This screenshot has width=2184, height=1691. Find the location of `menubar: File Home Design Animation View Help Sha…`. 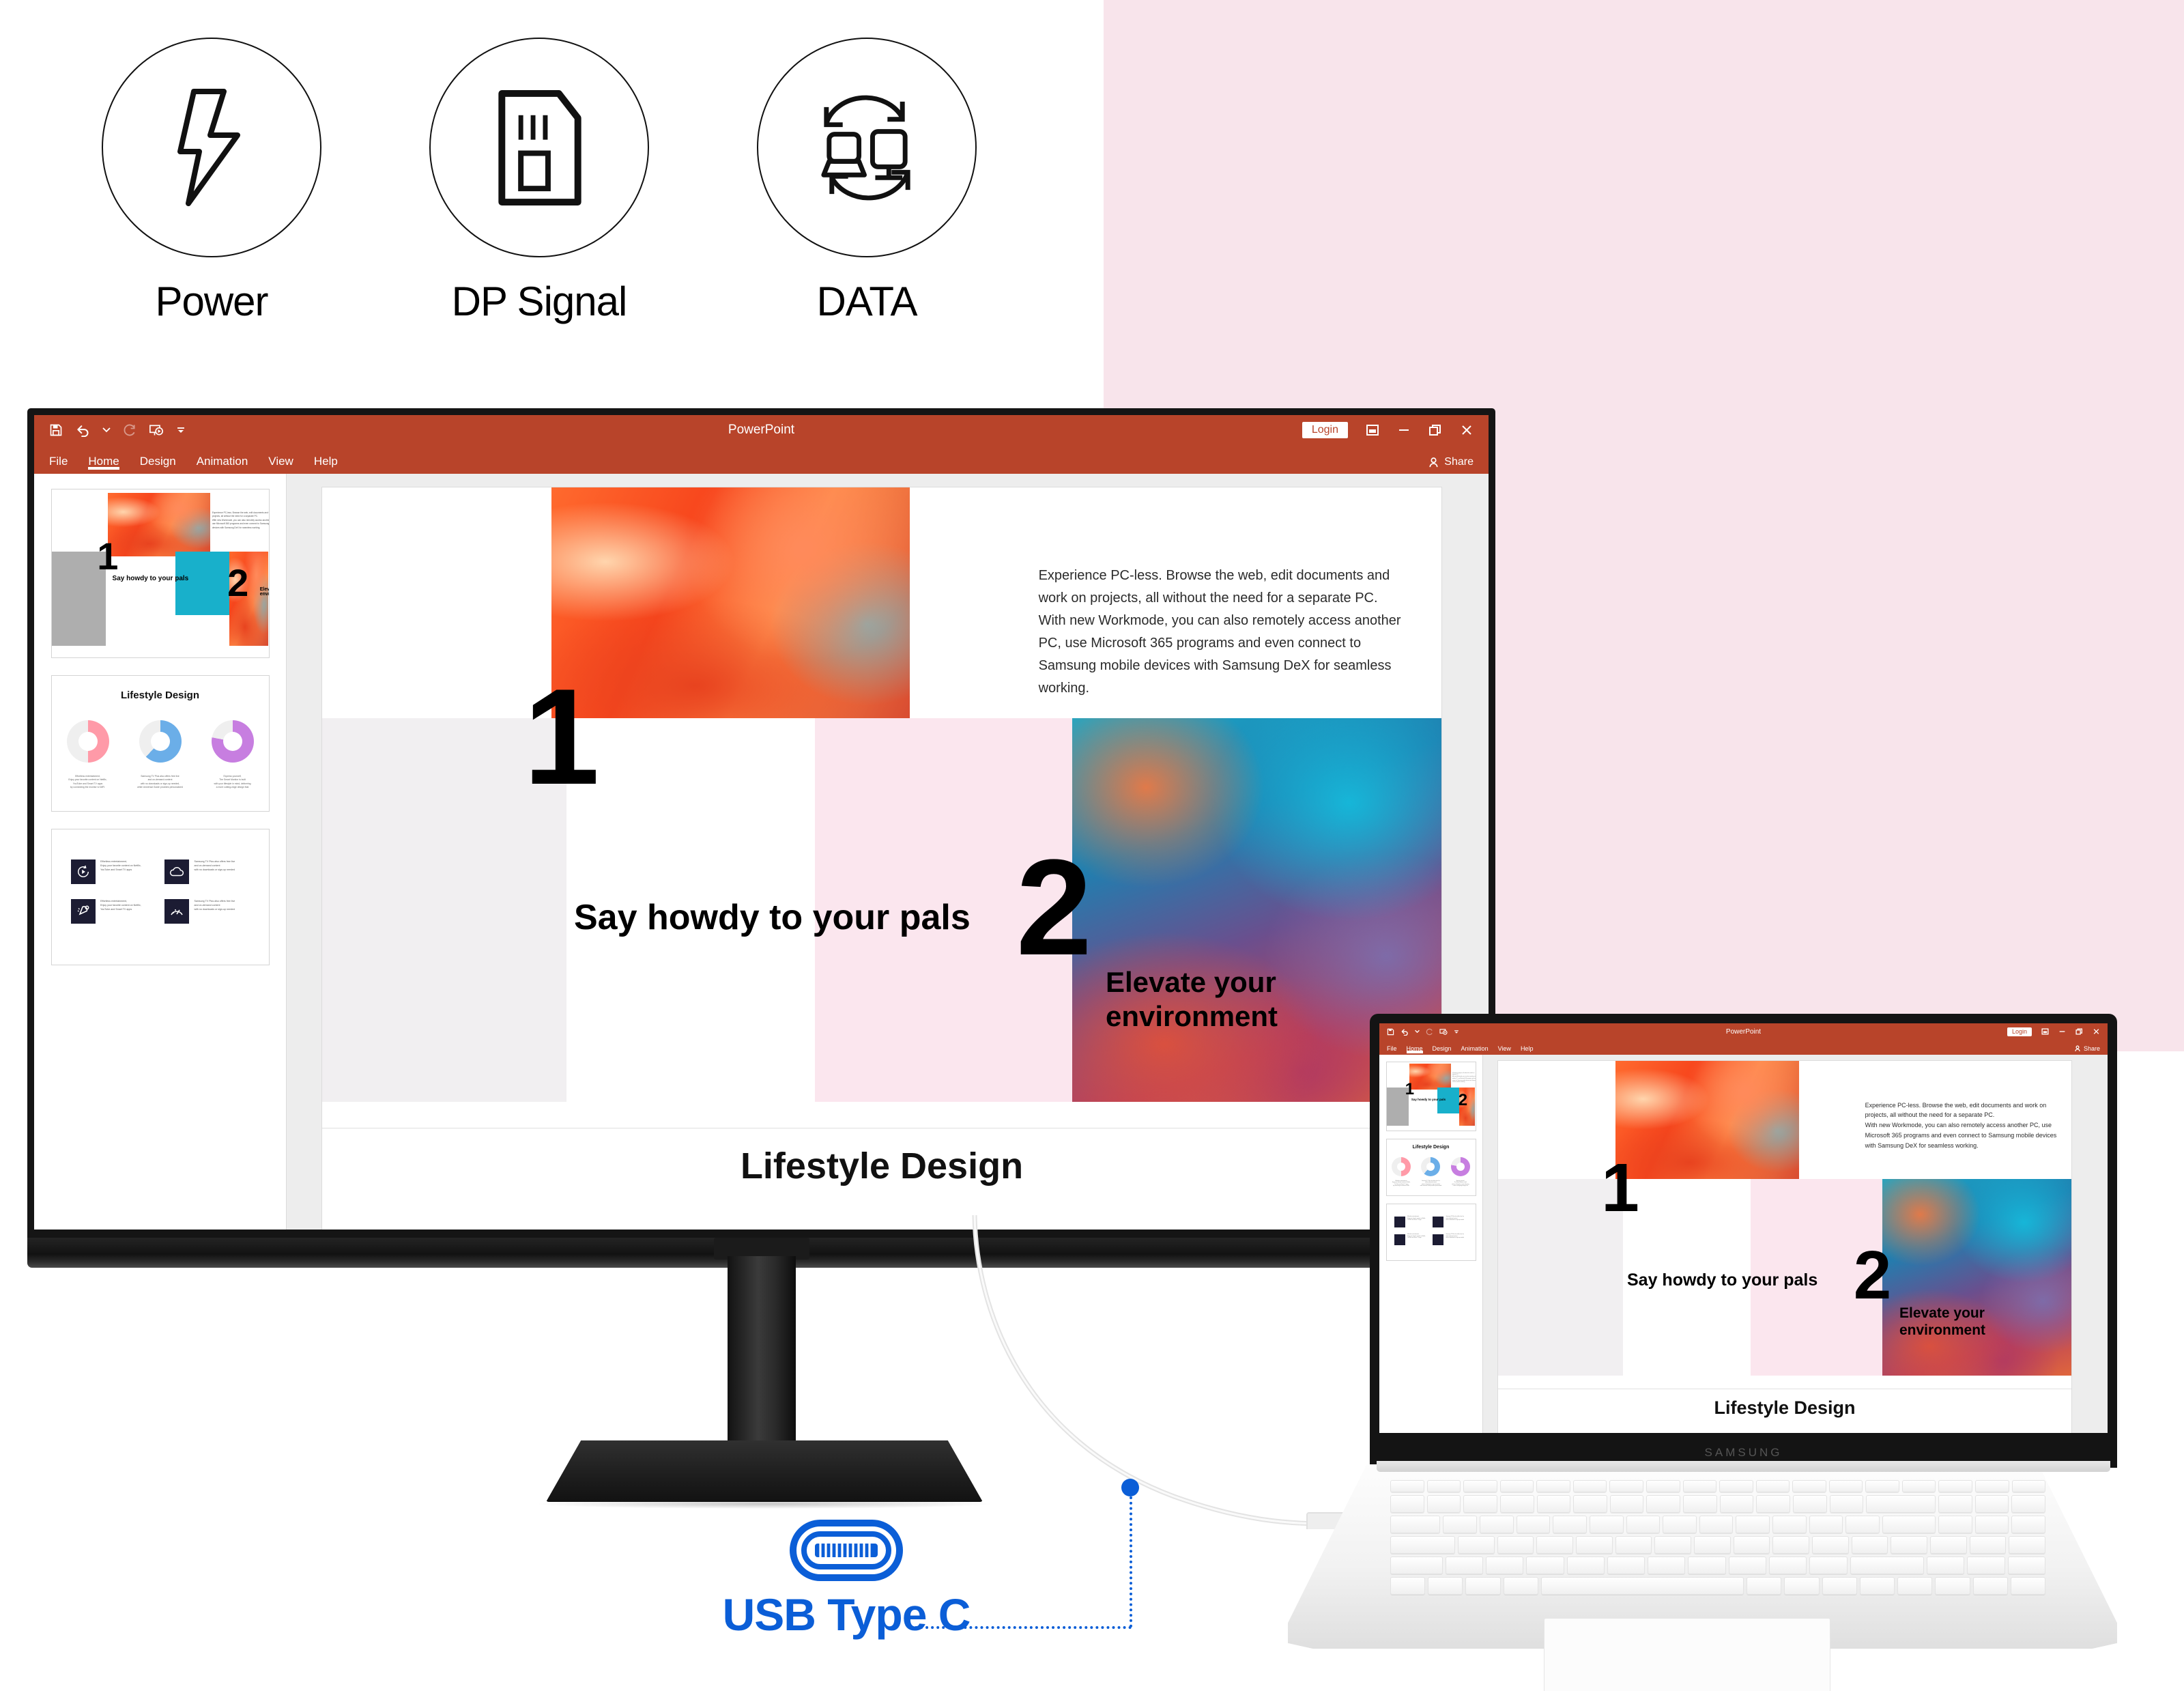

menubar: File Home Design Animation View Help Sha… is located at coordinates (761, 460).